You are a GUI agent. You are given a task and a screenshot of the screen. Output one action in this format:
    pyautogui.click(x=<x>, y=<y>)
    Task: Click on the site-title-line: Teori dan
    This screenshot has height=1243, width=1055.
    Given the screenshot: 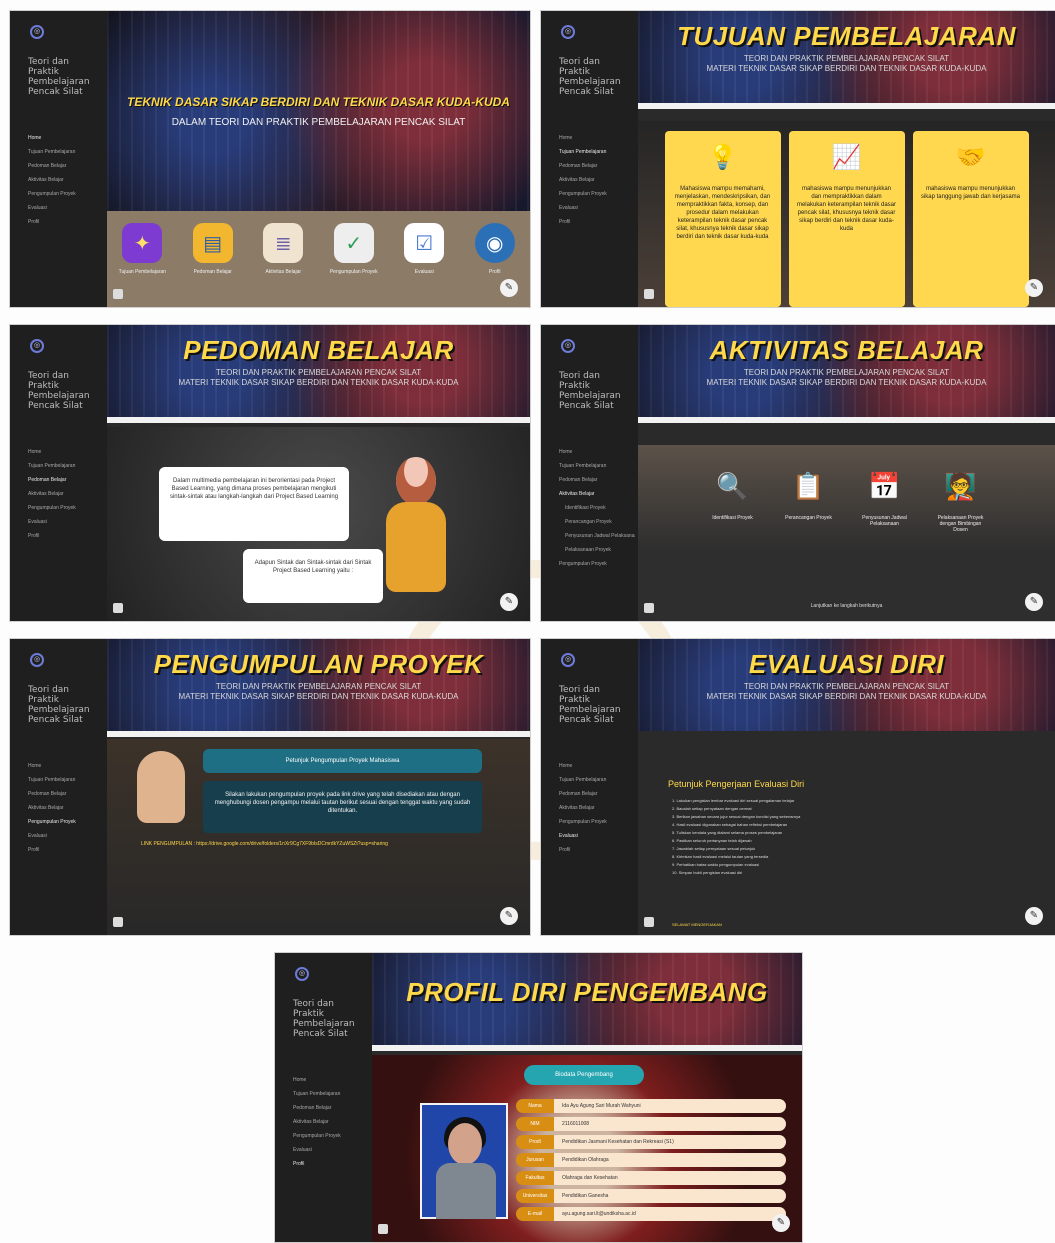 What is the action you would take?
    pyautogui.click(x=580, y=690)
    